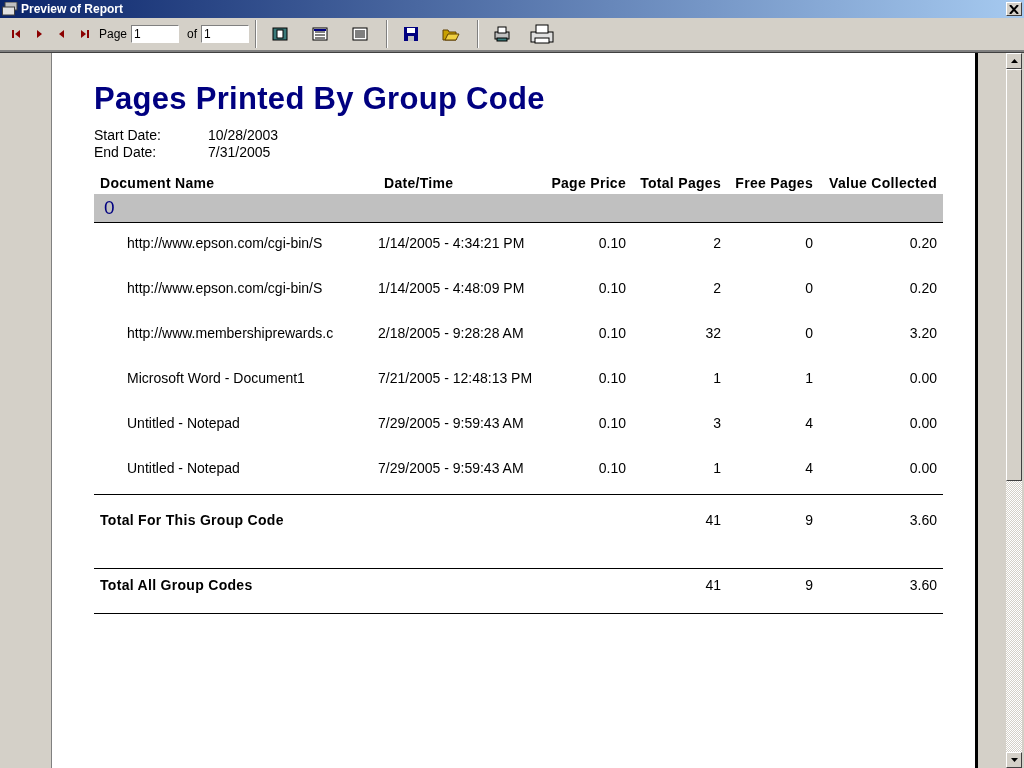  Describe the element at coordinates (176, 585) in the screenshot. I see `total-label: Total All Group Codes` at that location.